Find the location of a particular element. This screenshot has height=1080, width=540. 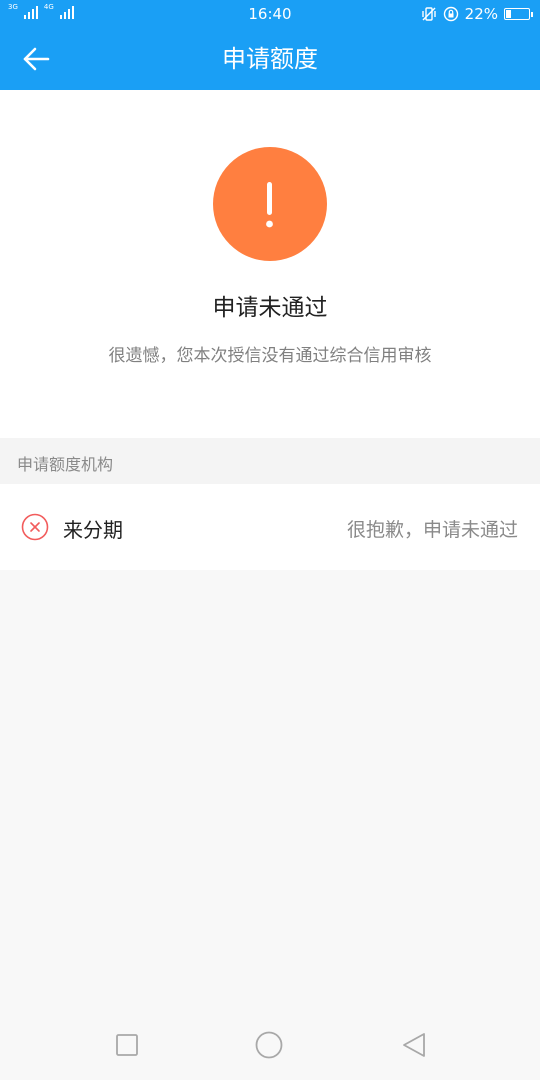

result-description: 很遗憾，您本次授信没有通过综合信用审核 is located at coordinates (270, 356).